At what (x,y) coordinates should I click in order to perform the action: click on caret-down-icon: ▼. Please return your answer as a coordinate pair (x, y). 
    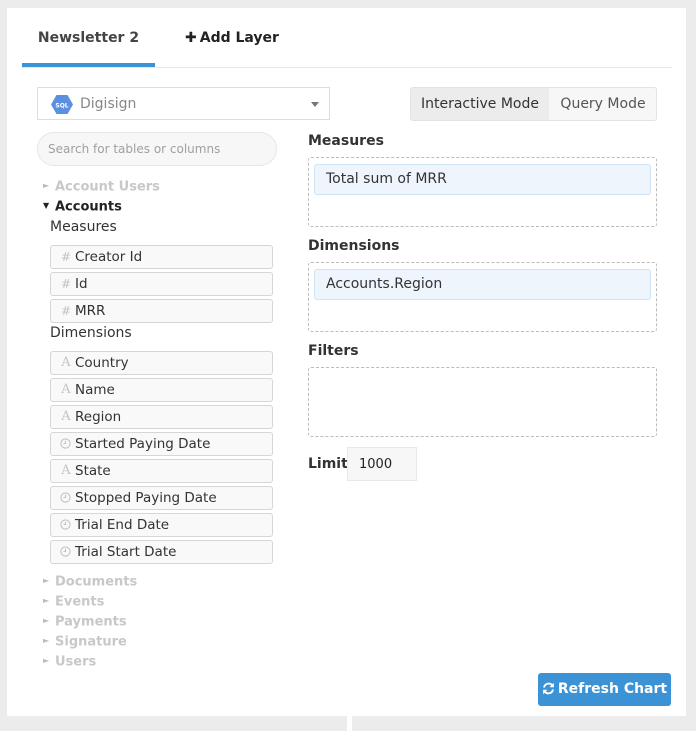
    Looking at the image, I should click on (46, 205).